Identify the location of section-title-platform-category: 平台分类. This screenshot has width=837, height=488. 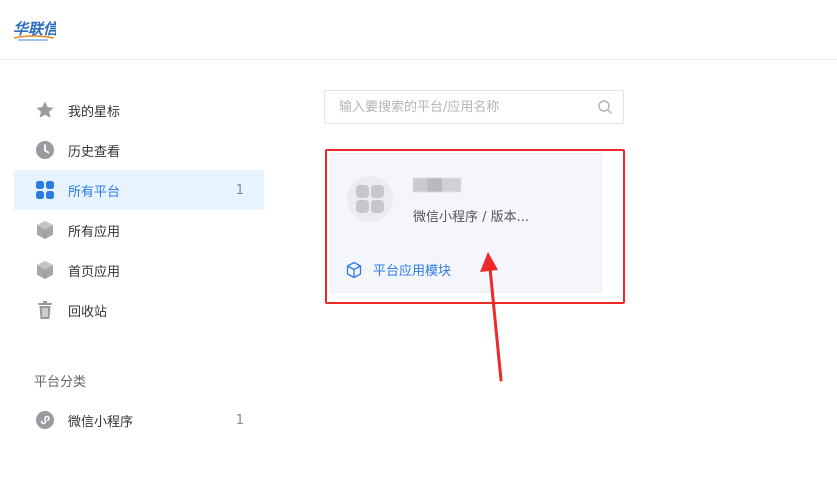
(60, 382).